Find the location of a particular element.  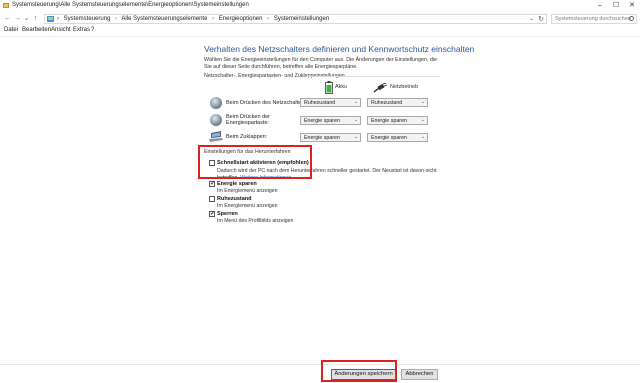

row-label-lid-close: Beim Zuklappen: is located at coordinates (247, 137).